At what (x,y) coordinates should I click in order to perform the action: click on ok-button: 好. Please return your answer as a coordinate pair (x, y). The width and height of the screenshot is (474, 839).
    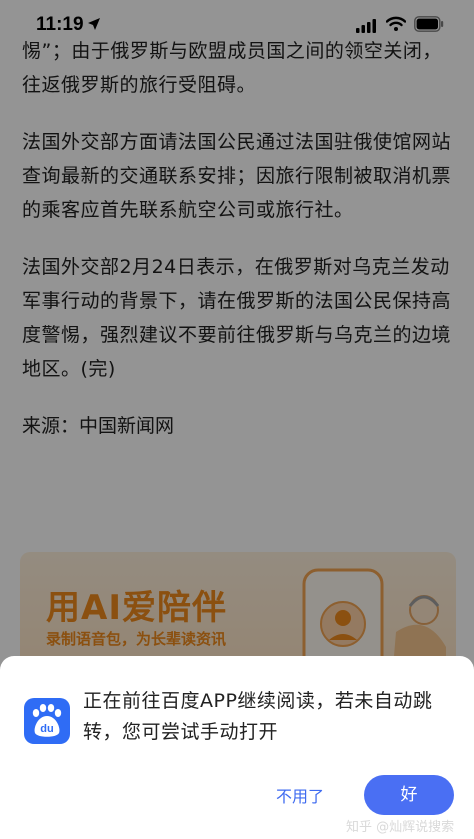
    Looking at the image, I should click on (409, 795).